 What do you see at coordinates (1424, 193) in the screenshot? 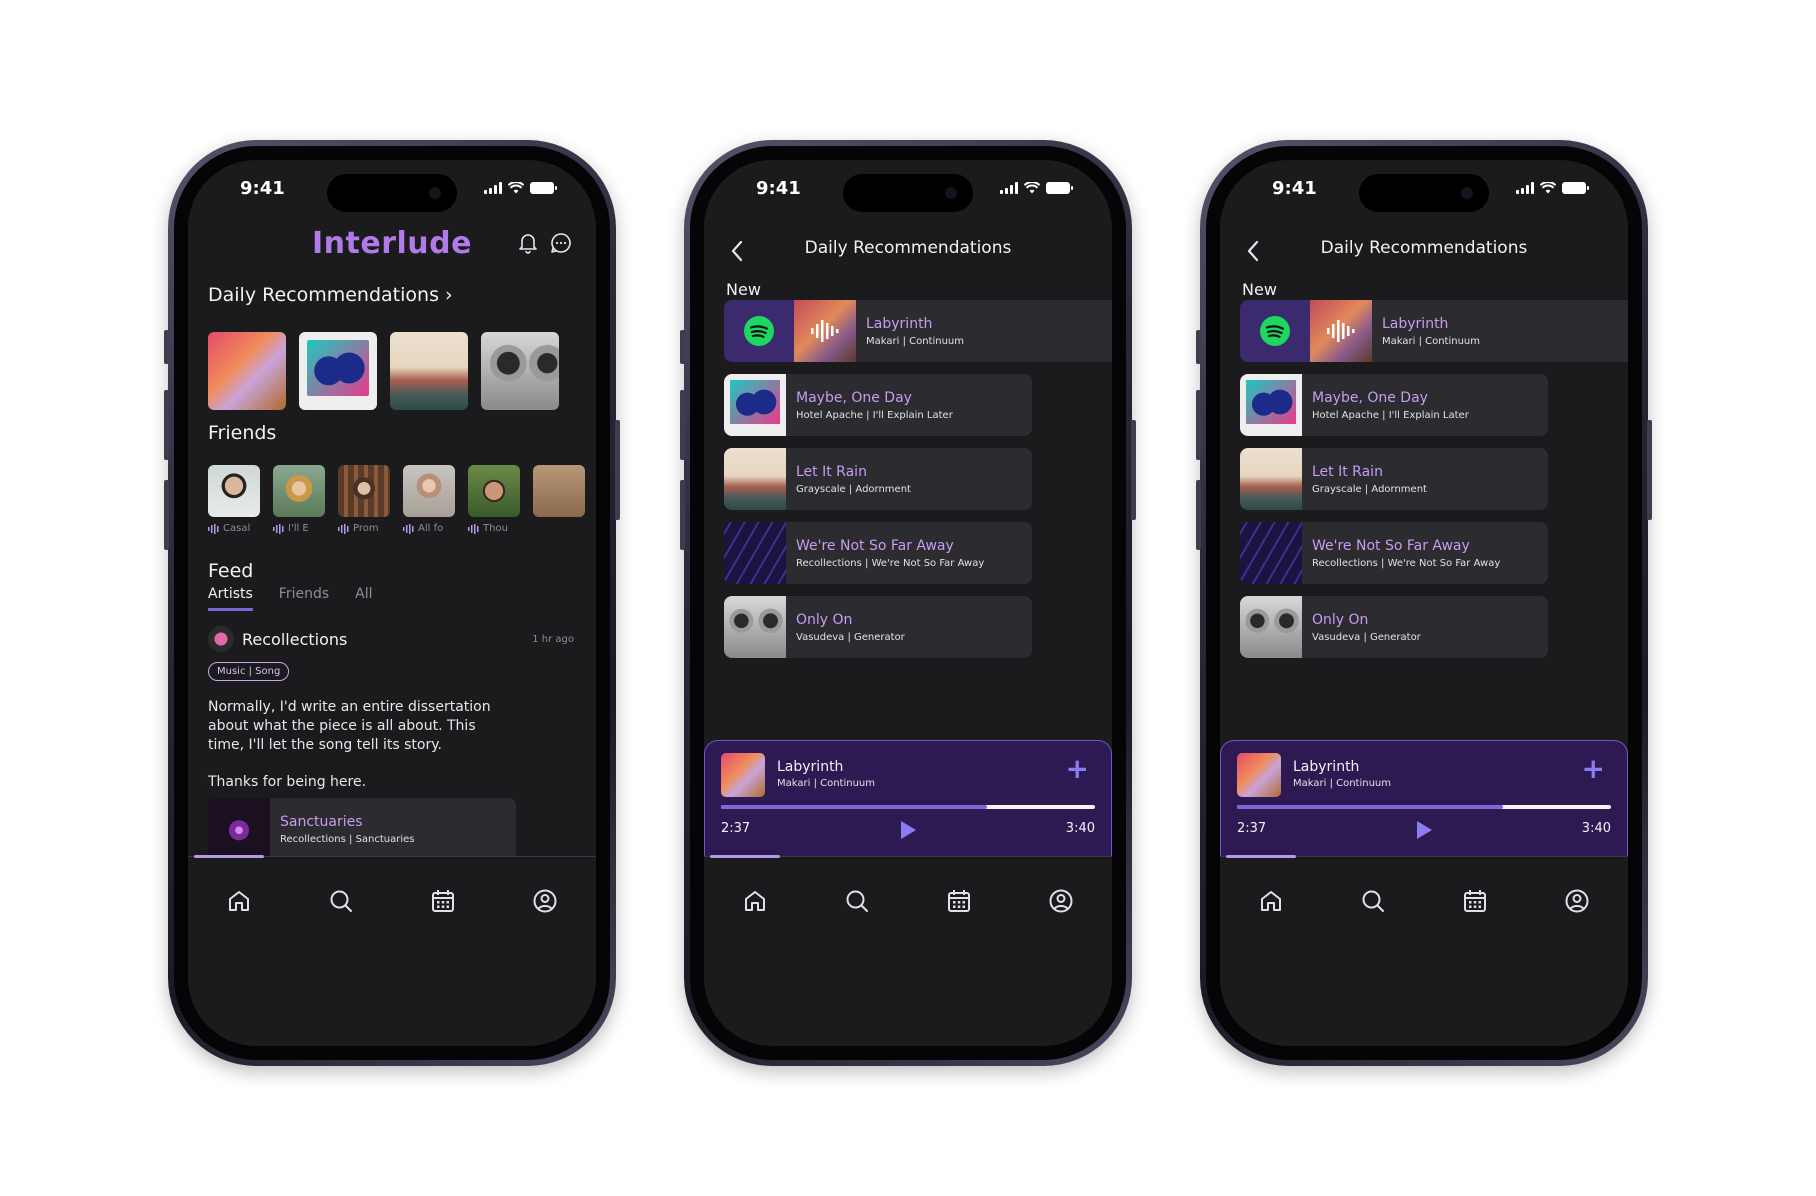
I see `dynamic-island` at bounding box center [1424, 193].